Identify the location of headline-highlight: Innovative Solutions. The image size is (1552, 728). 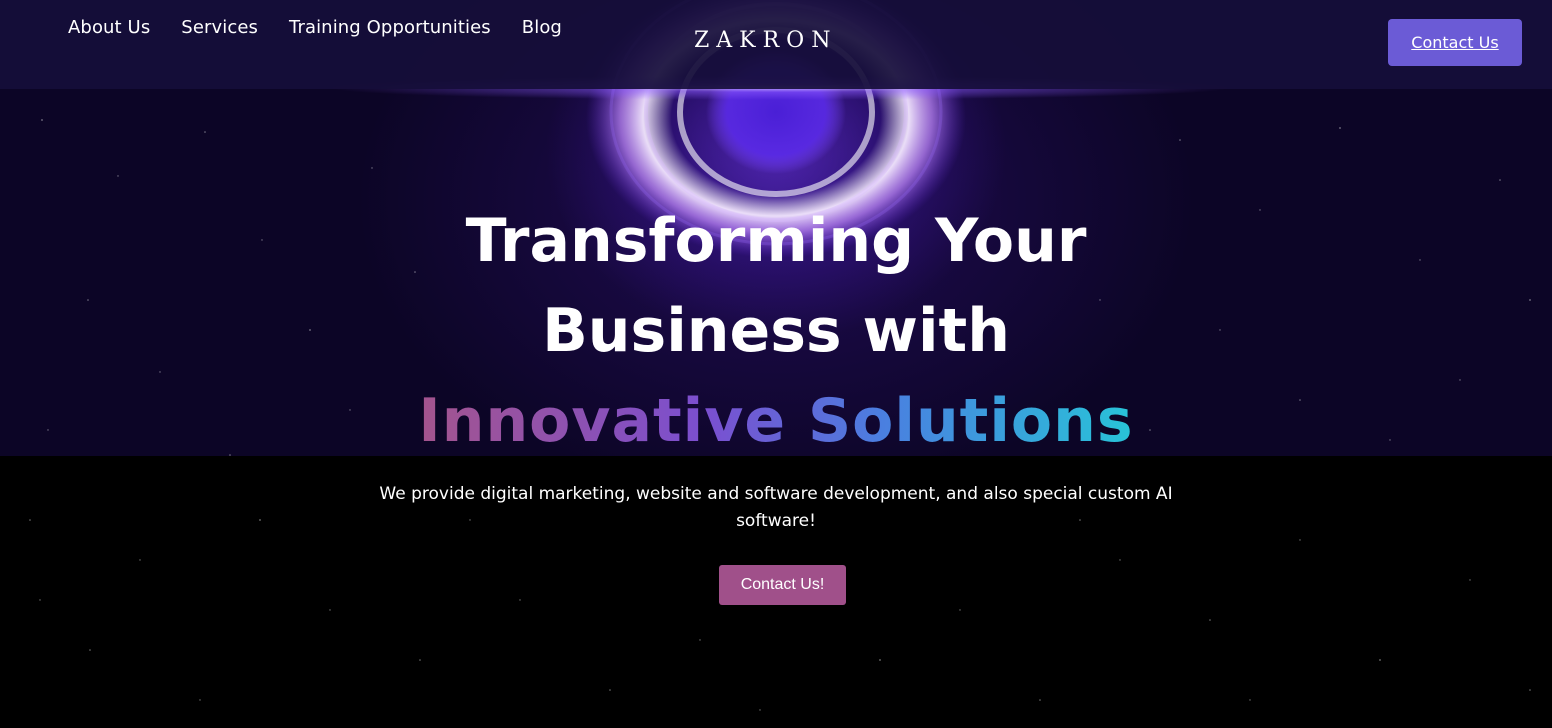
(775, 421).